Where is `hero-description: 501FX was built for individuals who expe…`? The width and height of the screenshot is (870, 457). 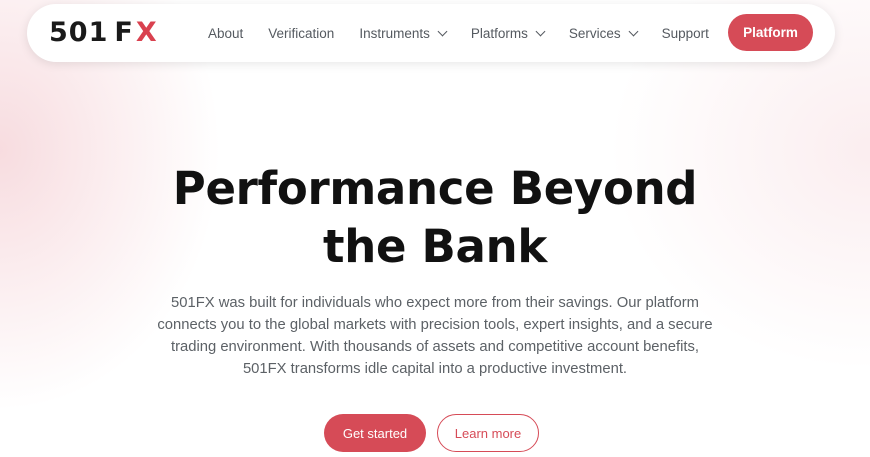
hero-description: 501FX was built for individuals who expe… is located at coordinates (435, 336).